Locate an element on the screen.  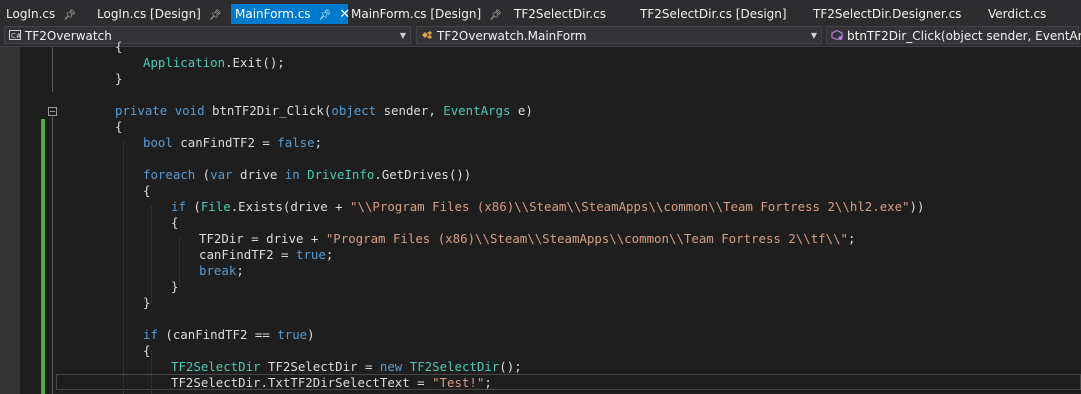
code-token: DriveInfo is located at coordinates (341, 174).